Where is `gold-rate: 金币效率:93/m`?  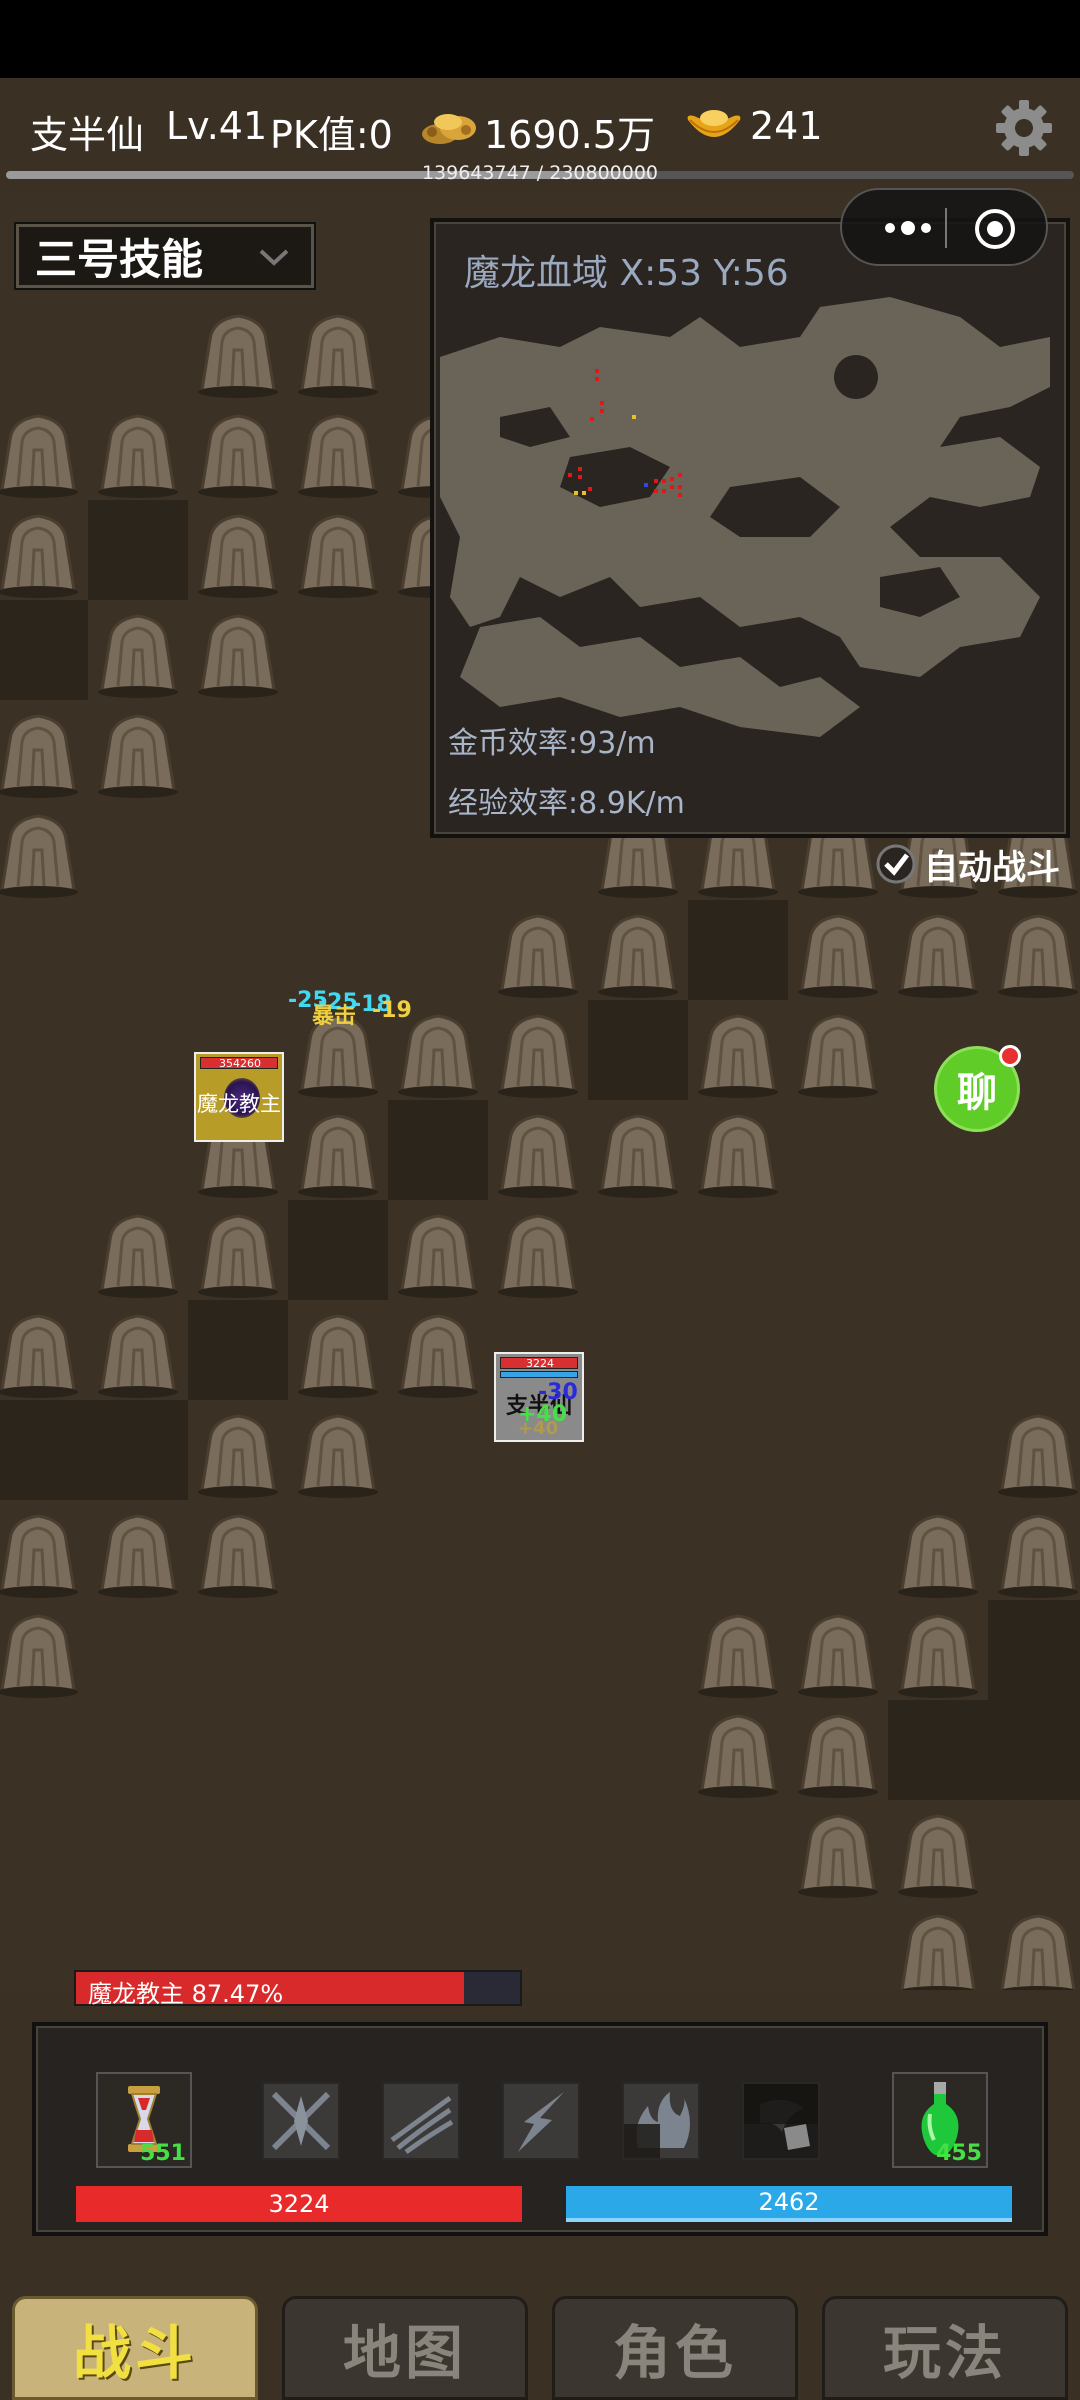 gold-rate: 金币效率:93/m is located at coordinates (552, 743).